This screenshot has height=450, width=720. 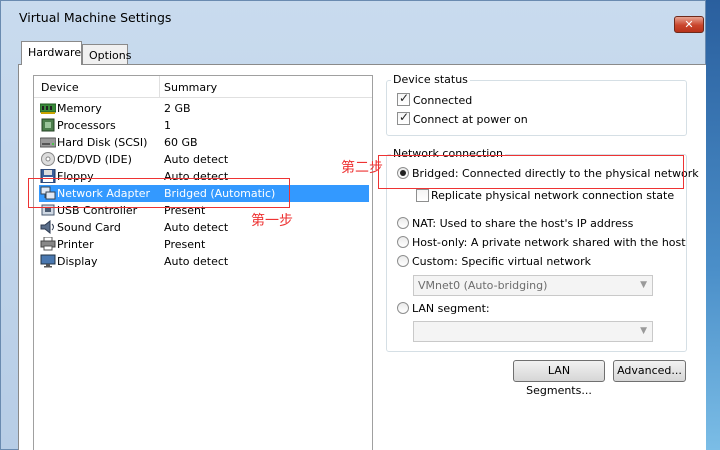 I want to click on device-name: CD/DVD (IDE), so click(x=94, y=159).